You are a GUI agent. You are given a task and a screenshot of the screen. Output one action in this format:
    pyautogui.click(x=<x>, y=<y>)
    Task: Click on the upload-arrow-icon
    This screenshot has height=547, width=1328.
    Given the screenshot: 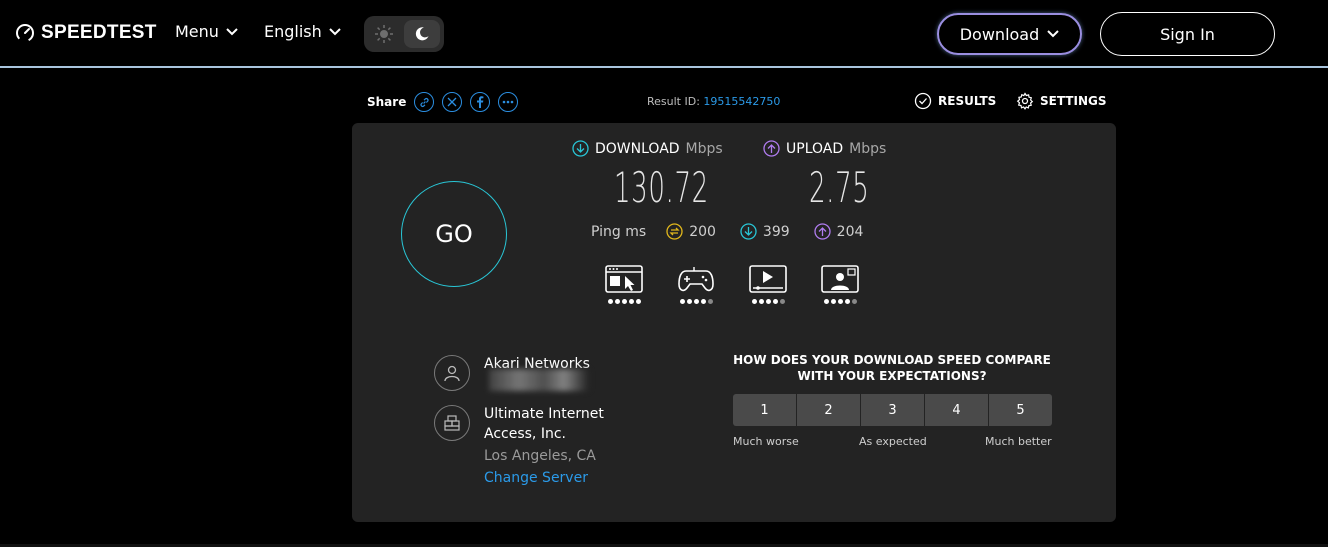 What is the action you would take?
    pyautogui.click(x=771, y=148)
    